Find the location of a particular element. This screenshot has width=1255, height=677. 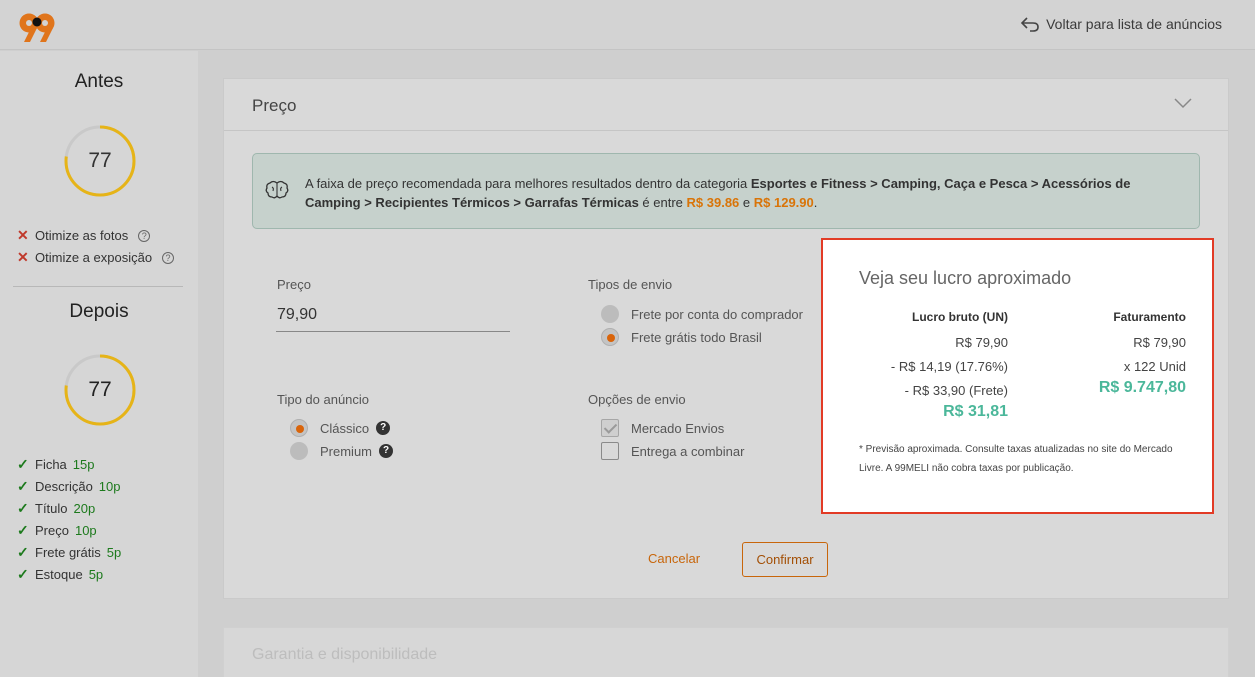

gross-line: - R$ 33,90 (Frete) is located at coordinates (956, 390).